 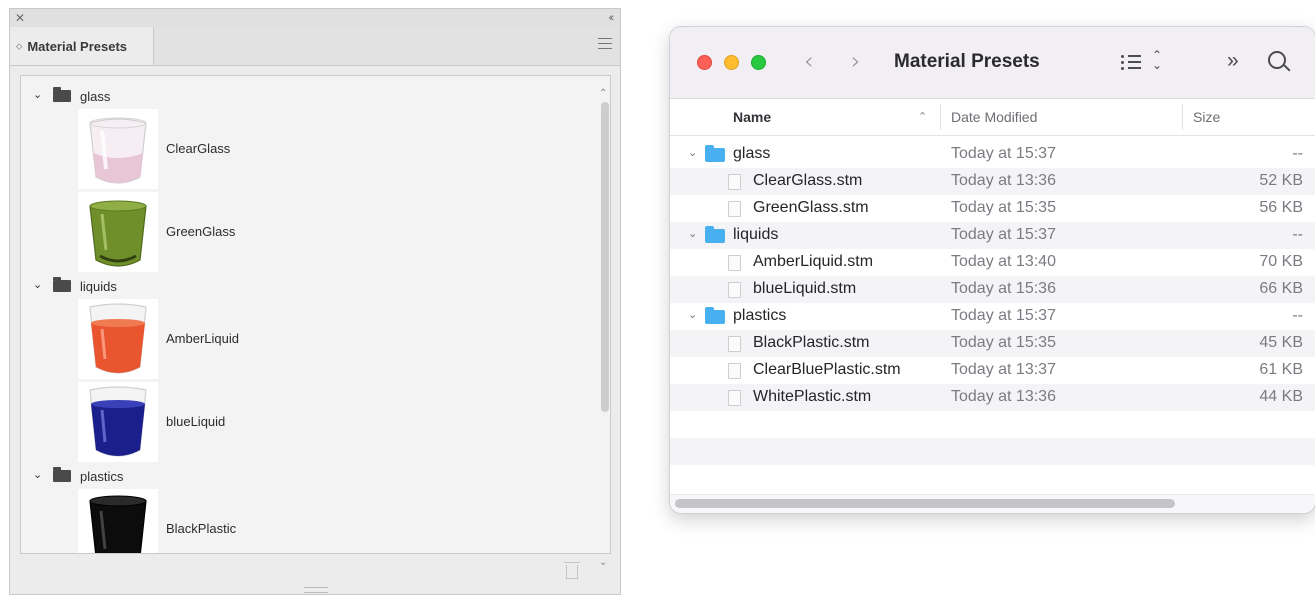 I want to click on sort-ascending-icon: ⌃, so click(x=923, y=117).